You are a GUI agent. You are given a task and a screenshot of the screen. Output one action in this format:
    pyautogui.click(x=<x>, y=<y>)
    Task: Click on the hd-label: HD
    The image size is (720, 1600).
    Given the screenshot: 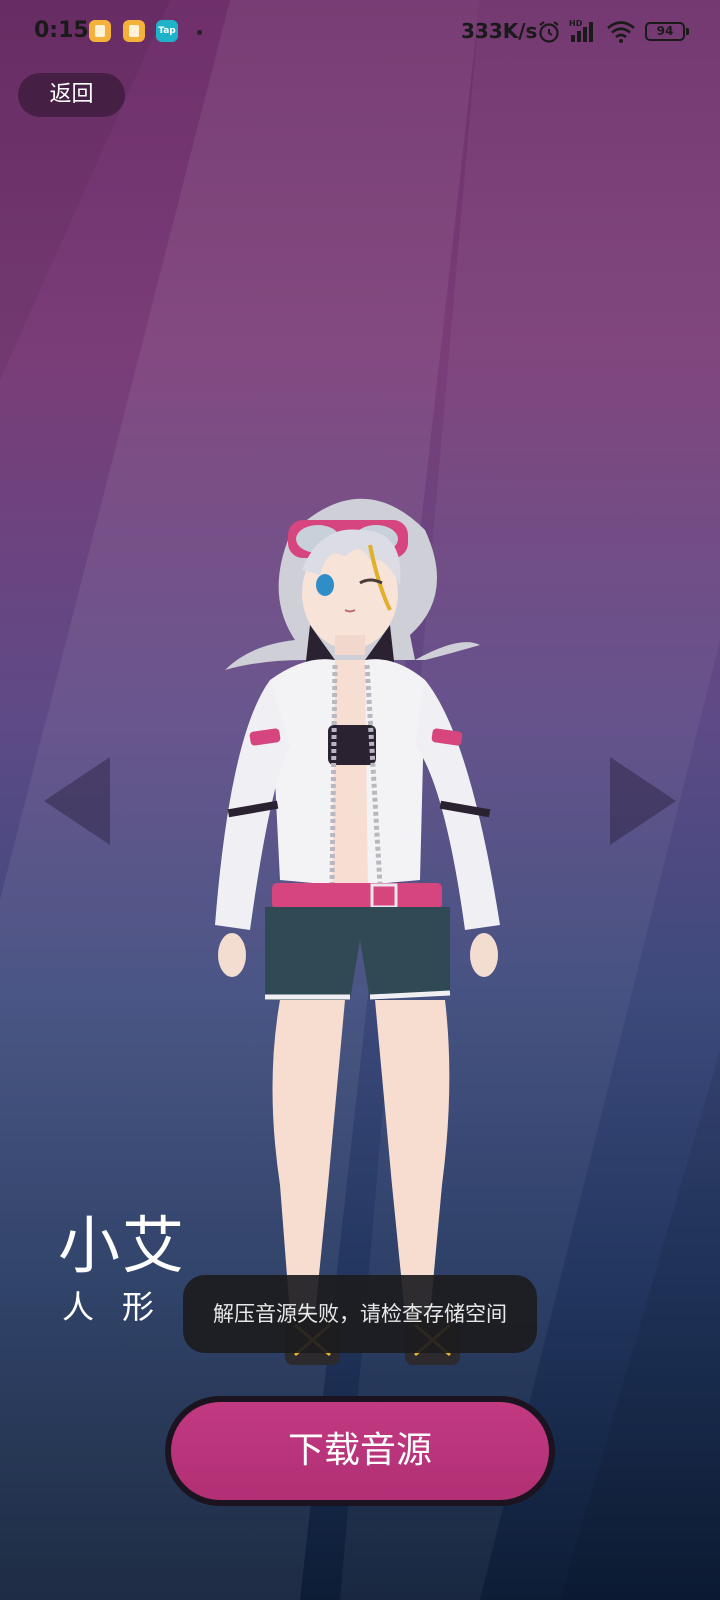 What is the action you would take?
    pyautogui.click(x=576, y=23)
    